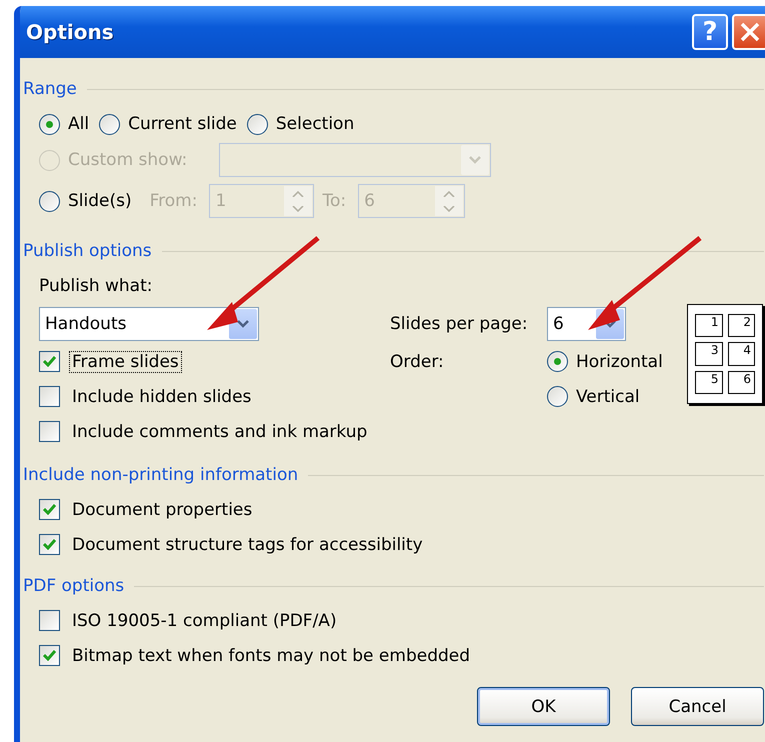  Describe the element at coordinates (708, 326) in the screenshot. I see `slide-number: 1` at that location.